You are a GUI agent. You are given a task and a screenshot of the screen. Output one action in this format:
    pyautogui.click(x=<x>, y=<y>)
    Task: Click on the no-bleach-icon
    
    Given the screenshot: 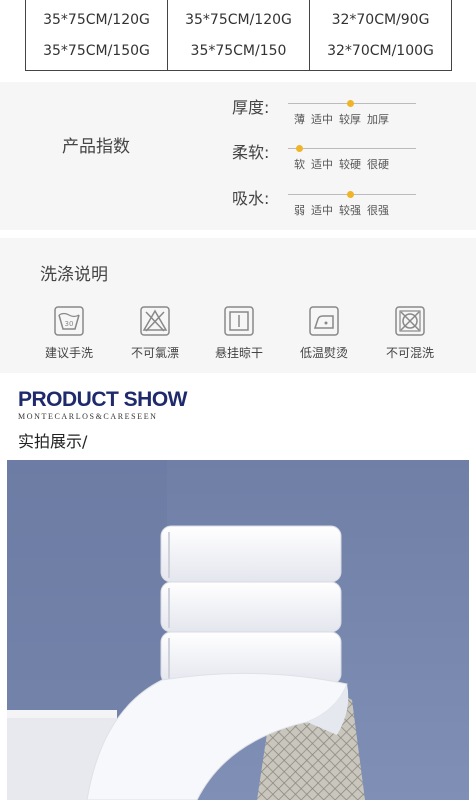 What is the action you would take?
    pyautogui.click(x=155, y=321)
    